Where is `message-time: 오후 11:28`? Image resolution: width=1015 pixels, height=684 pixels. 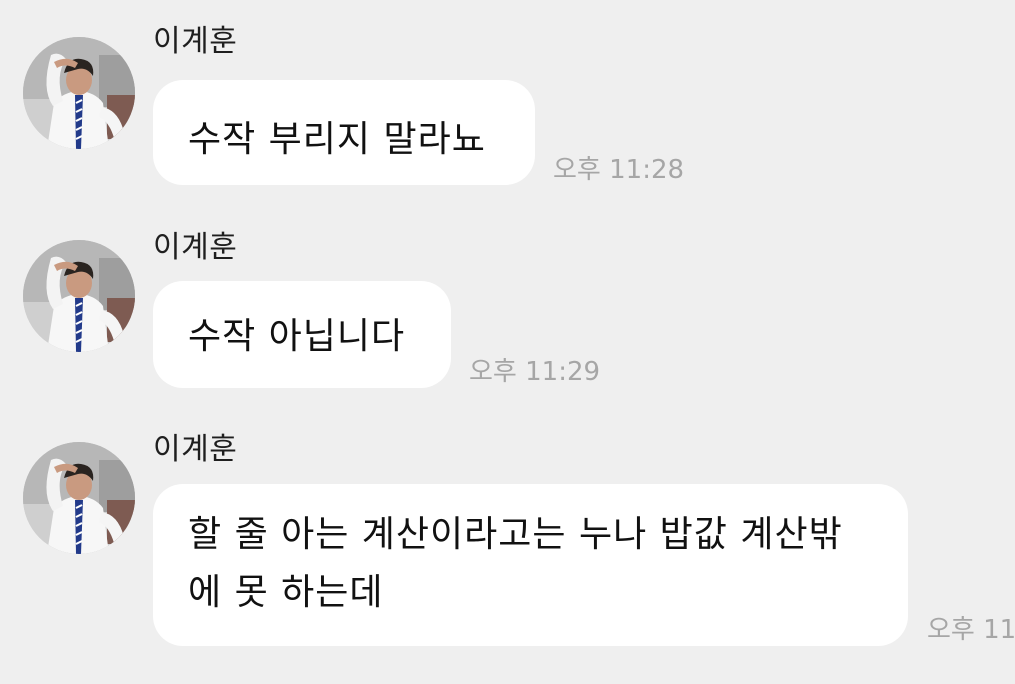 message-time: 오후 11:28 is located at coordinates (619, 170).